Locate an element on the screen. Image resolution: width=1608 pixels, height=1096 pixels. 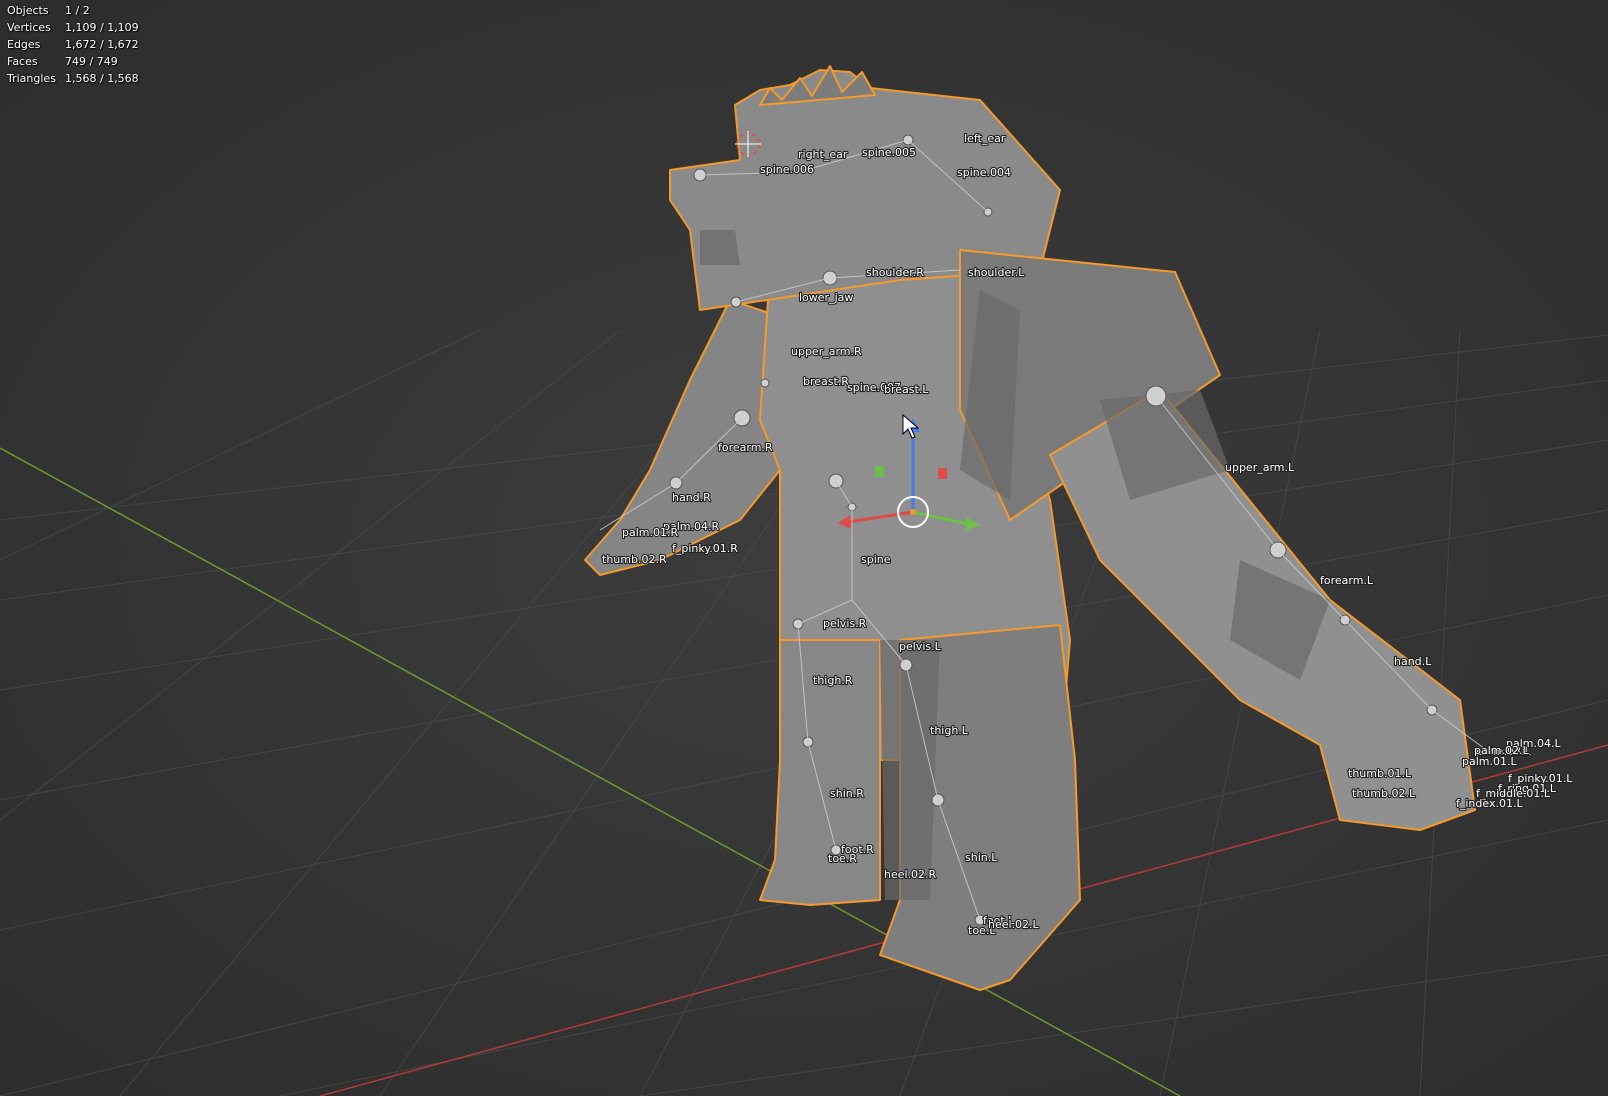
bone-label-pelvis-r: pelvis.R is located at coordinates (845, 623).